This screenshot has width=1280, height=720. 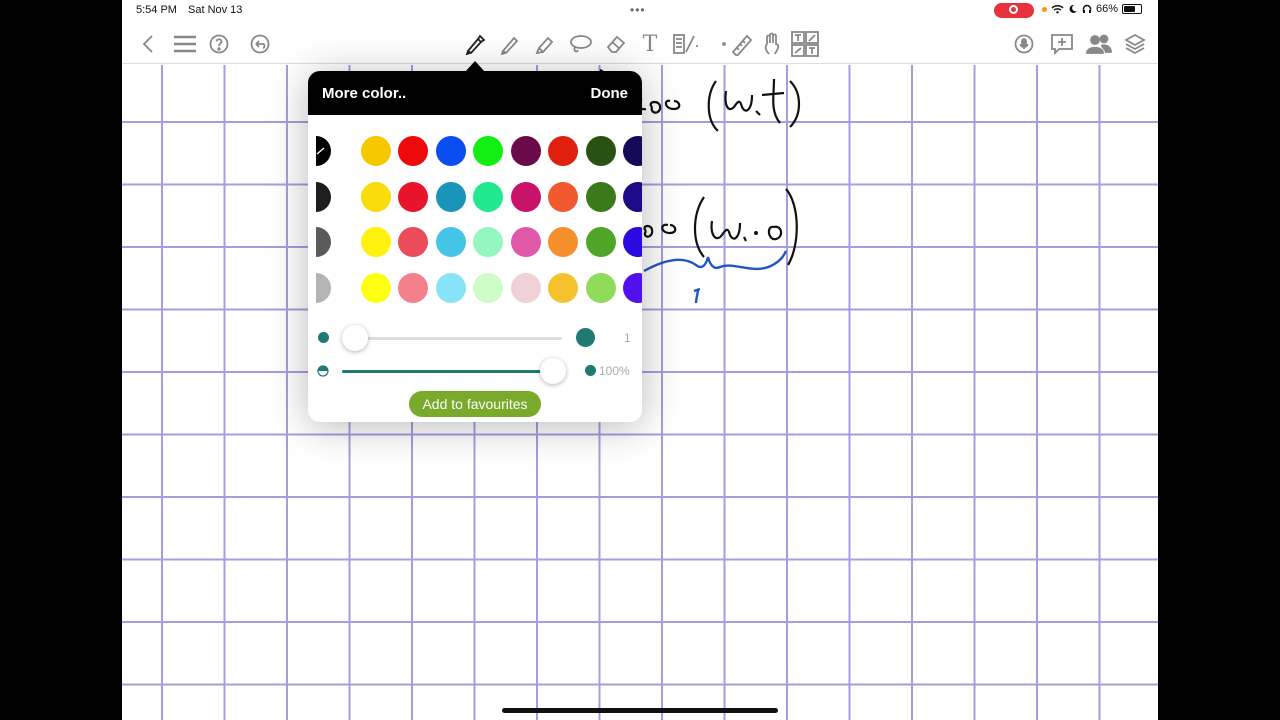 What do you see at coordinates (1062, 44) in the screenshot?
I see `add-comment-icon` at bounding box center [1062, 44].